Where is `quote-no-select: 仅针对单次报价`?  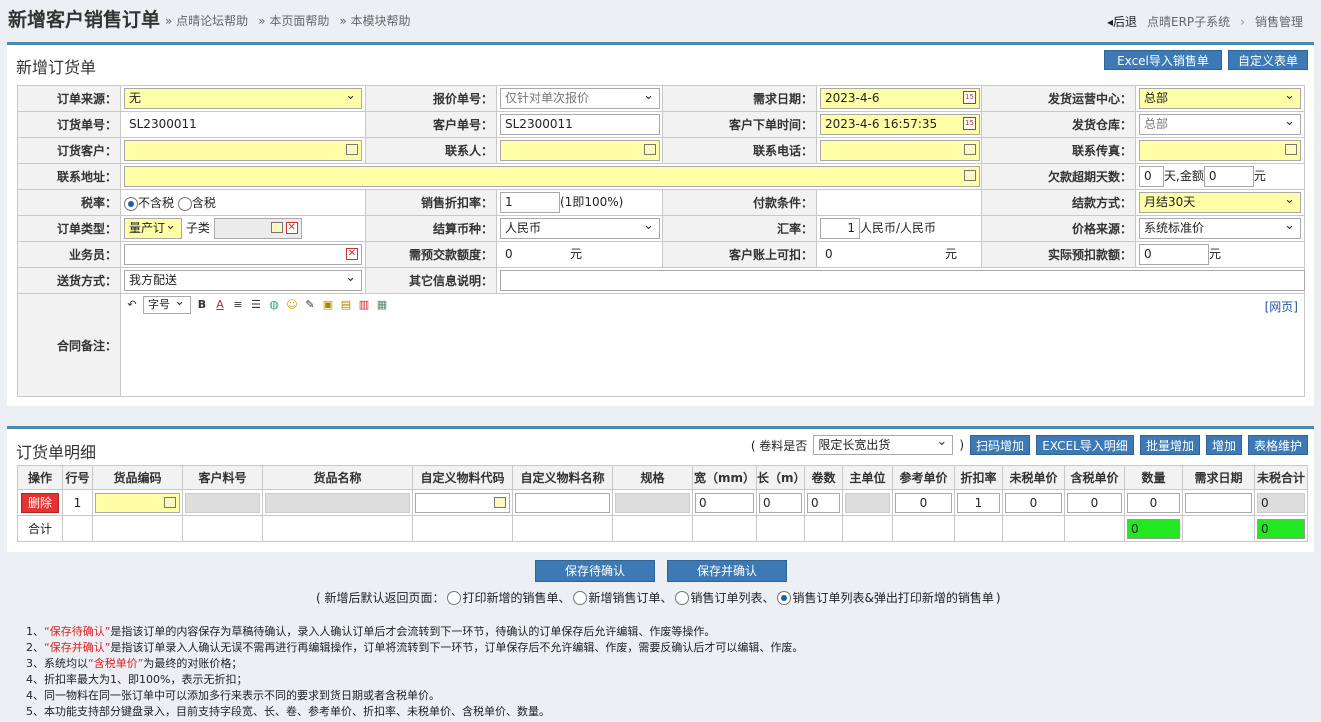 quote-no-select: 仅针对单次报价 is located at coordinates (580, 98).